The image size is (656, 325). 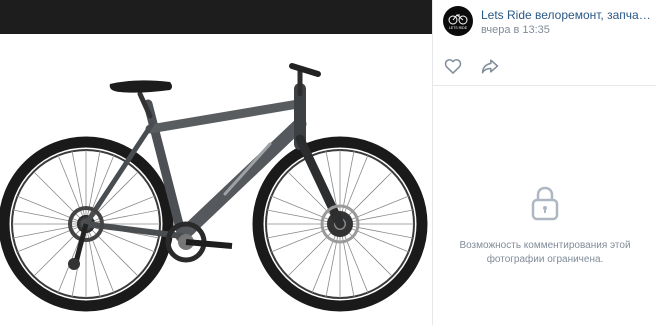 I want to click on heart-icon, so click(x=453, y=66).